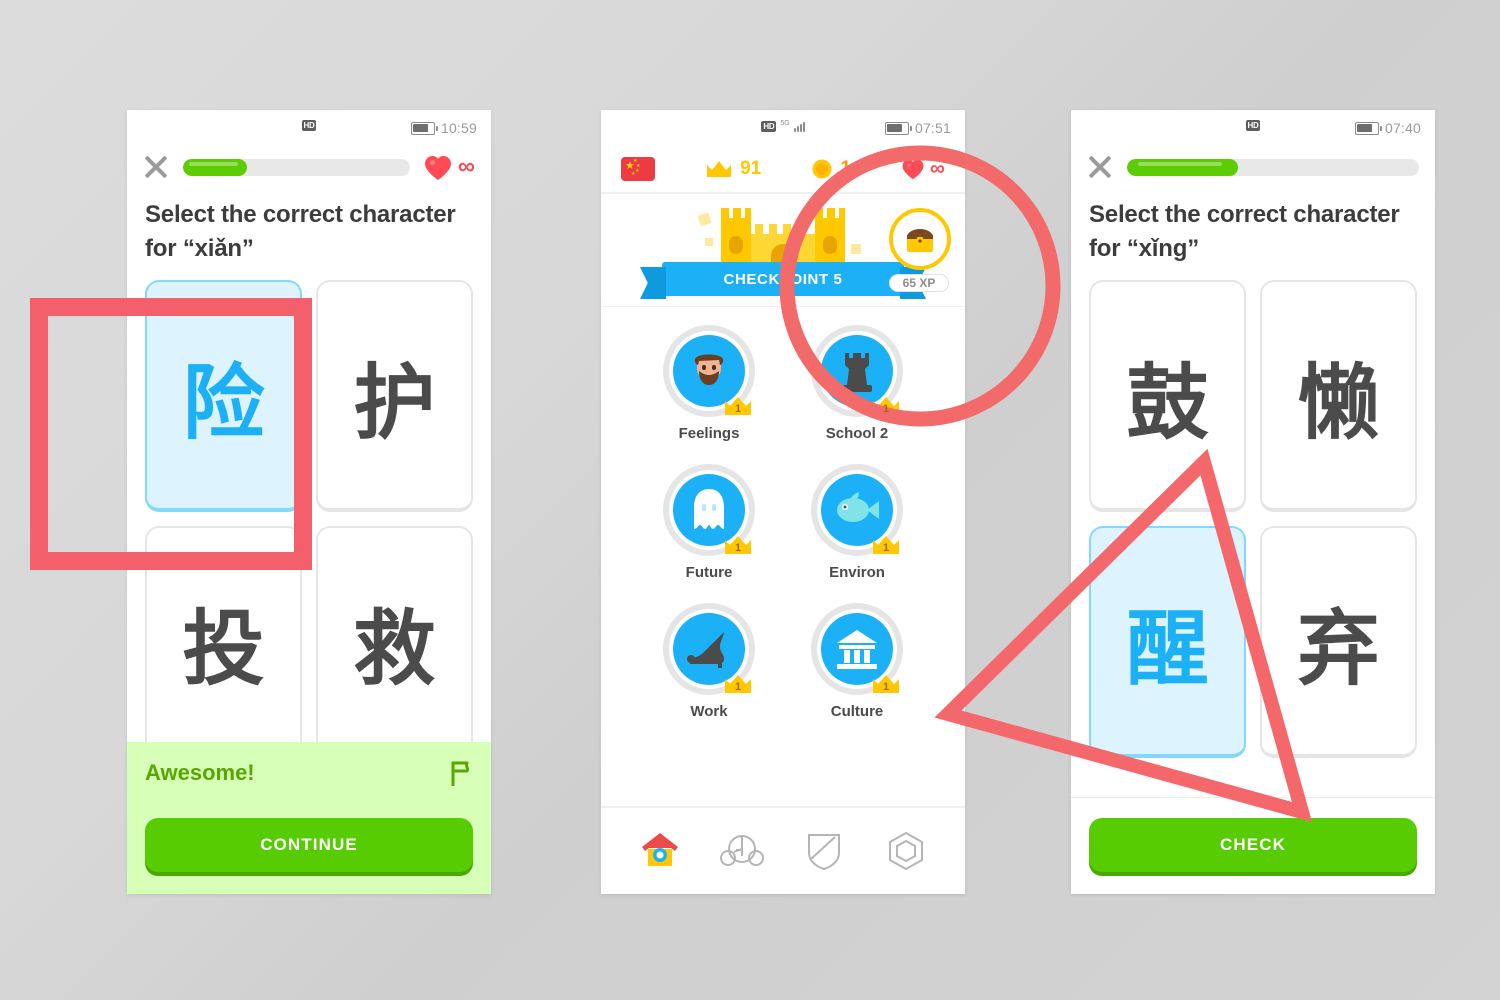 This screenshot has height=1000, width=1500. I want to click on feedback-row: Awesome!, so click(309, 773).